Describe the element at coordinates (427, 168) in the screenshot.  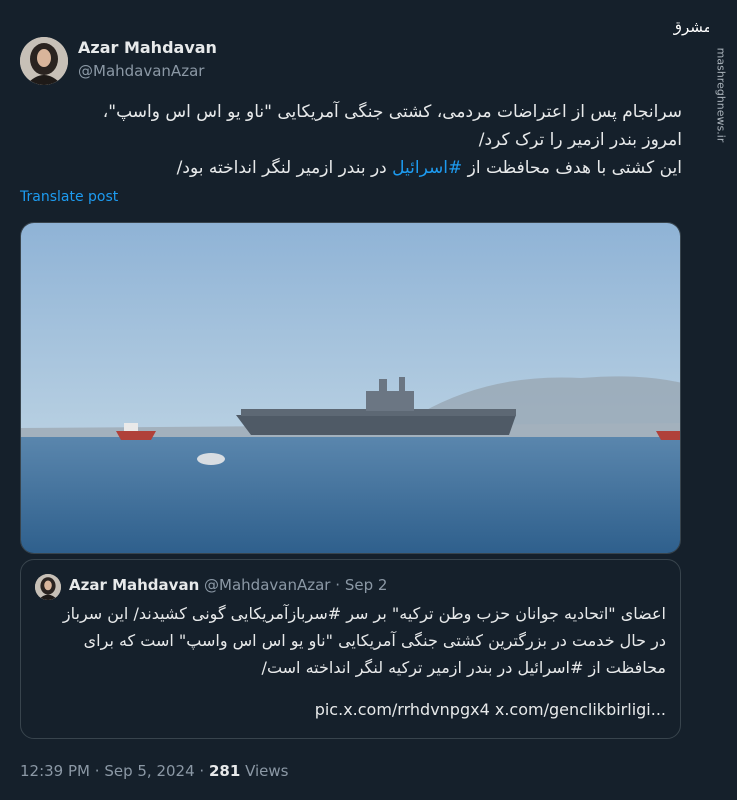
I see `hashtag-link: #اسرائیل` at that location.